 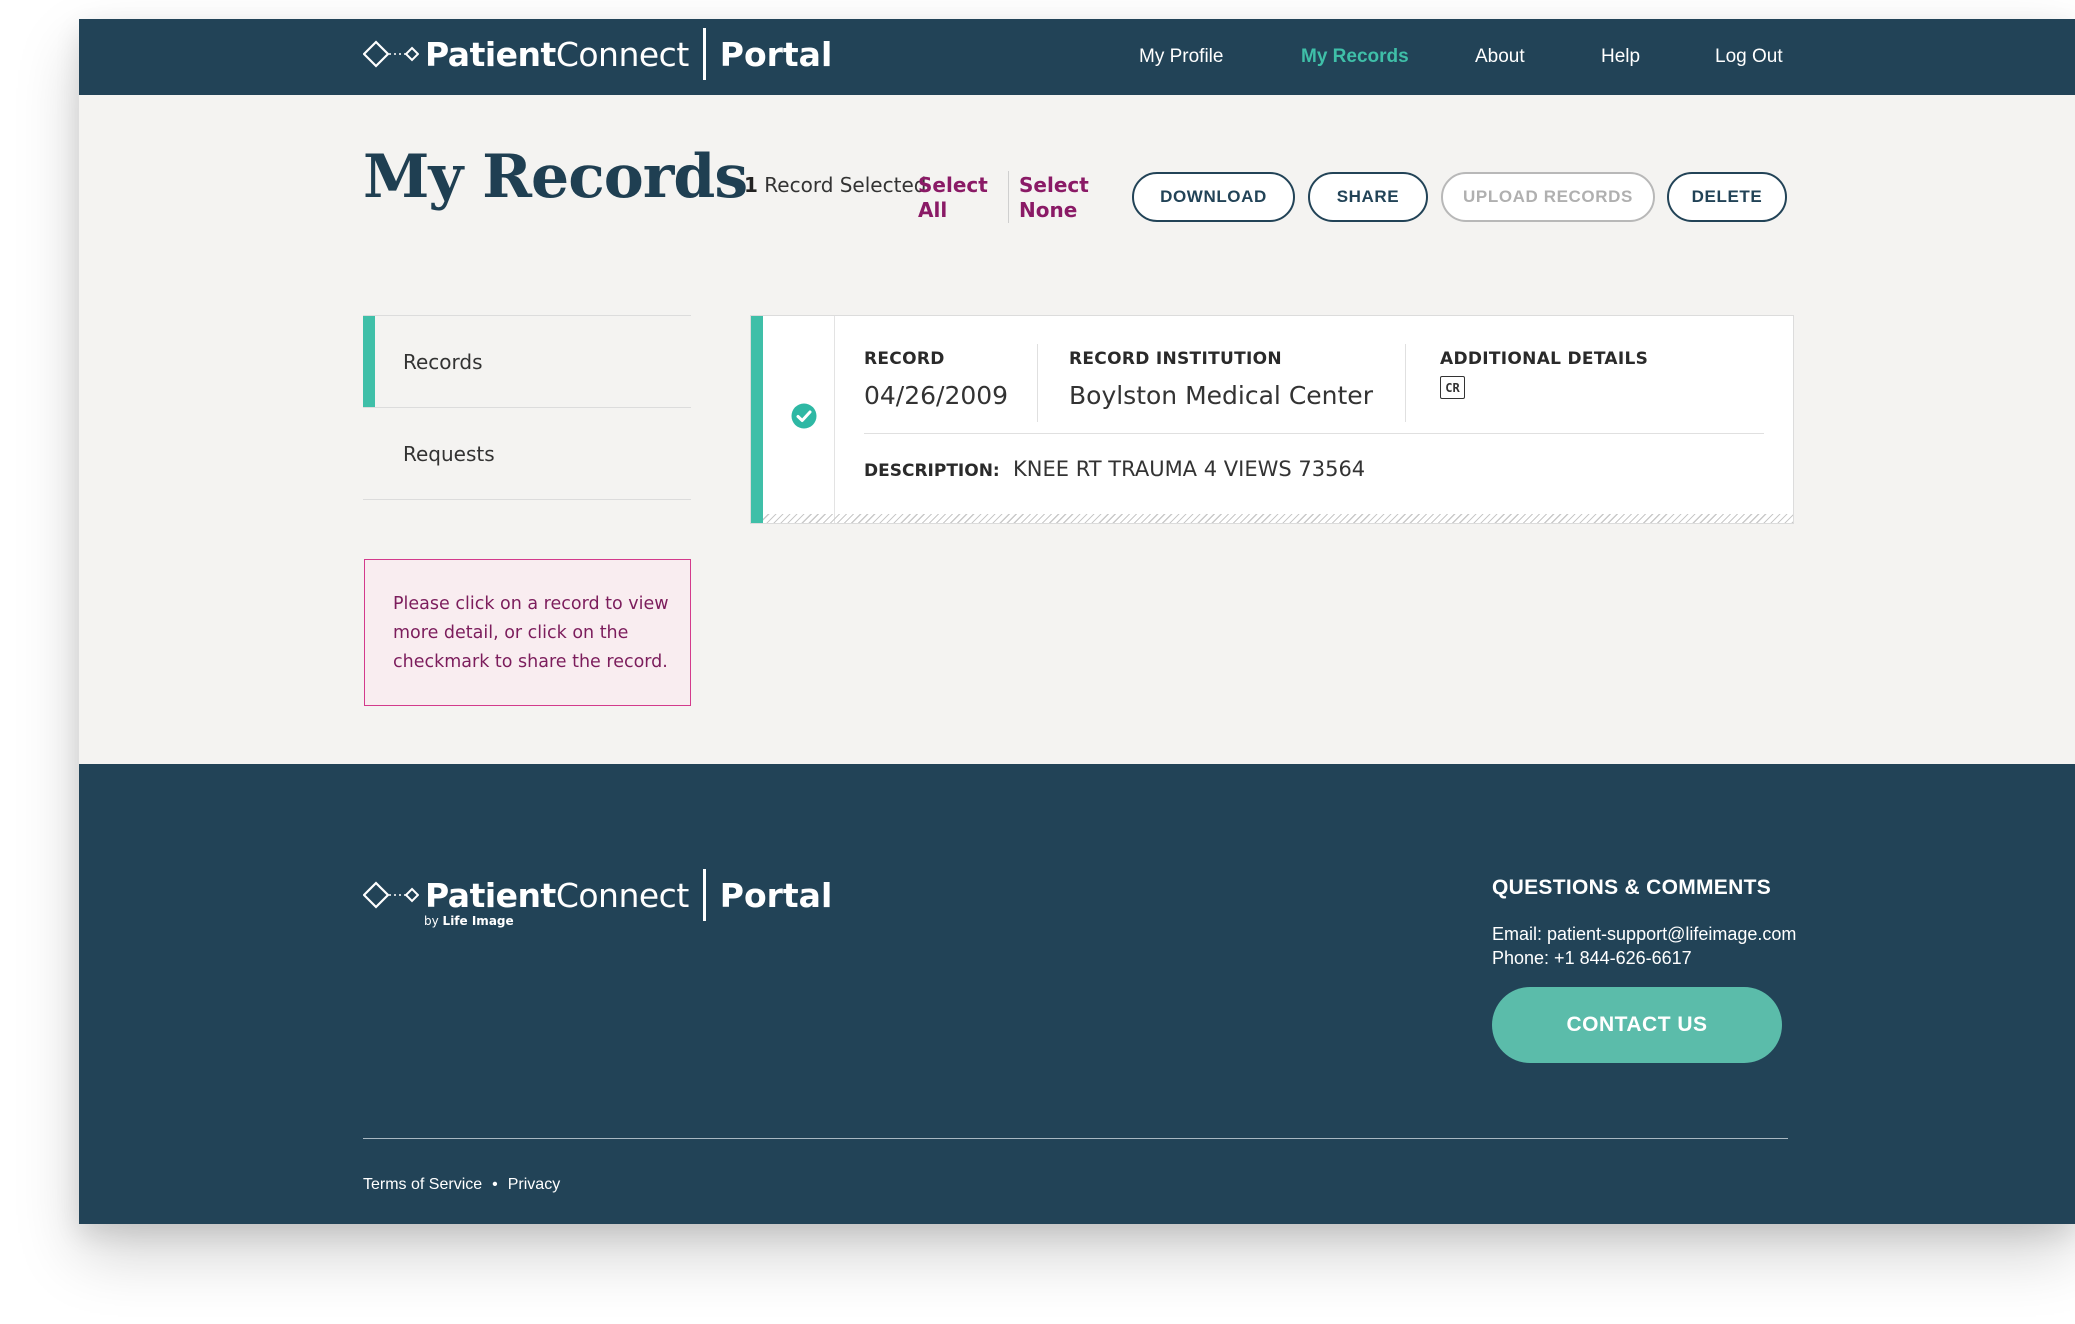 I want to click on nav-help: Help, so click(x=1620, y=57).